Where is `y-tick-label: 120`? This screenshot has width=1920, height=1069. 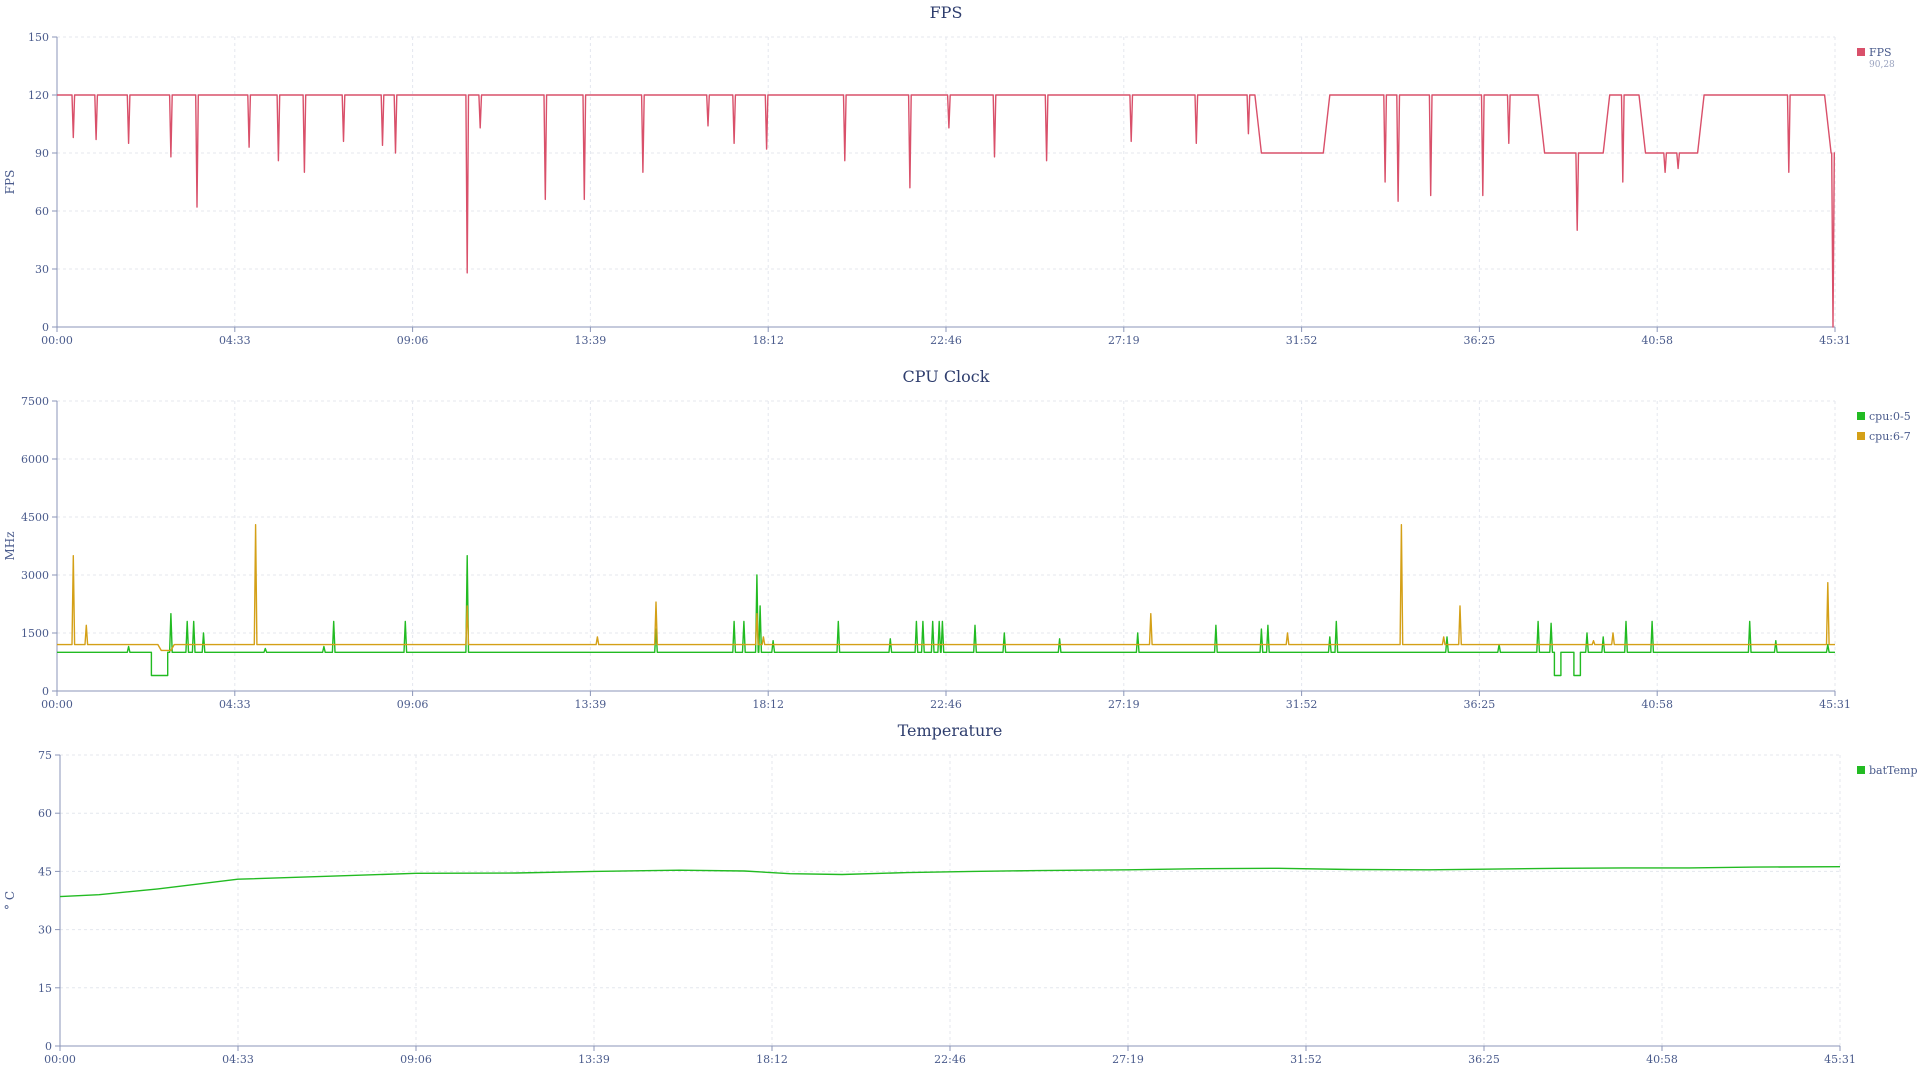
y-tick-label: 120 is located at coordinates (38, 95).